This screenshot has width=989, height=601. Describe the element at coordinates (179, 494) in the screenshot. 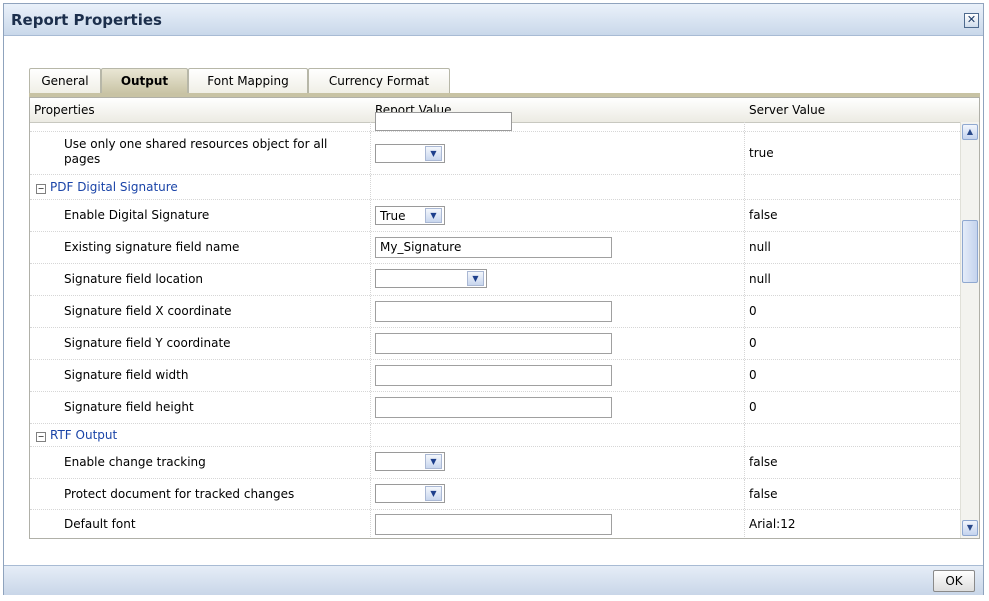

I see `property-label: Protect document for tracked changes` at that location.